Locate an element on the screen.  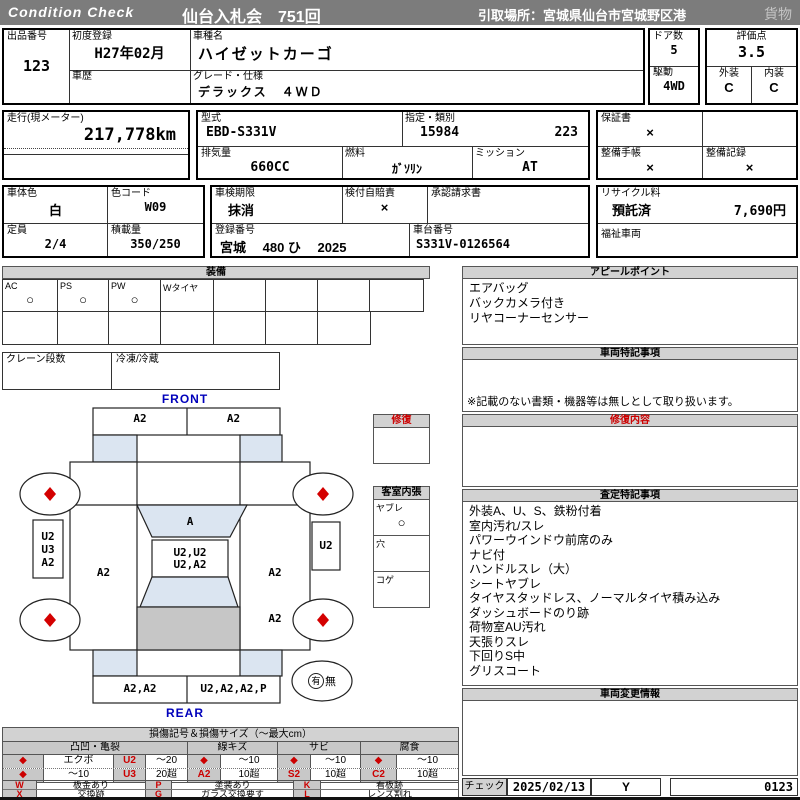
fuel-value: ｶﾞｿﾘﾝ is located at coordinates (406, 169).